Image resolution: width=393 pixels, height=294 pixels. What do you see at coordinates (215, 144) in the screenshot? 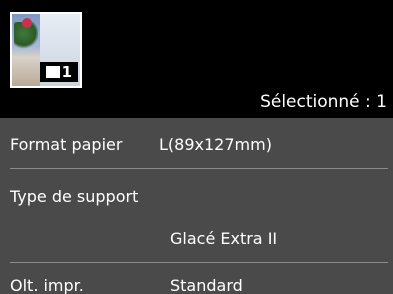
I see `paper-size-value: L(89x127mm)` at bounding box center [215, 144].